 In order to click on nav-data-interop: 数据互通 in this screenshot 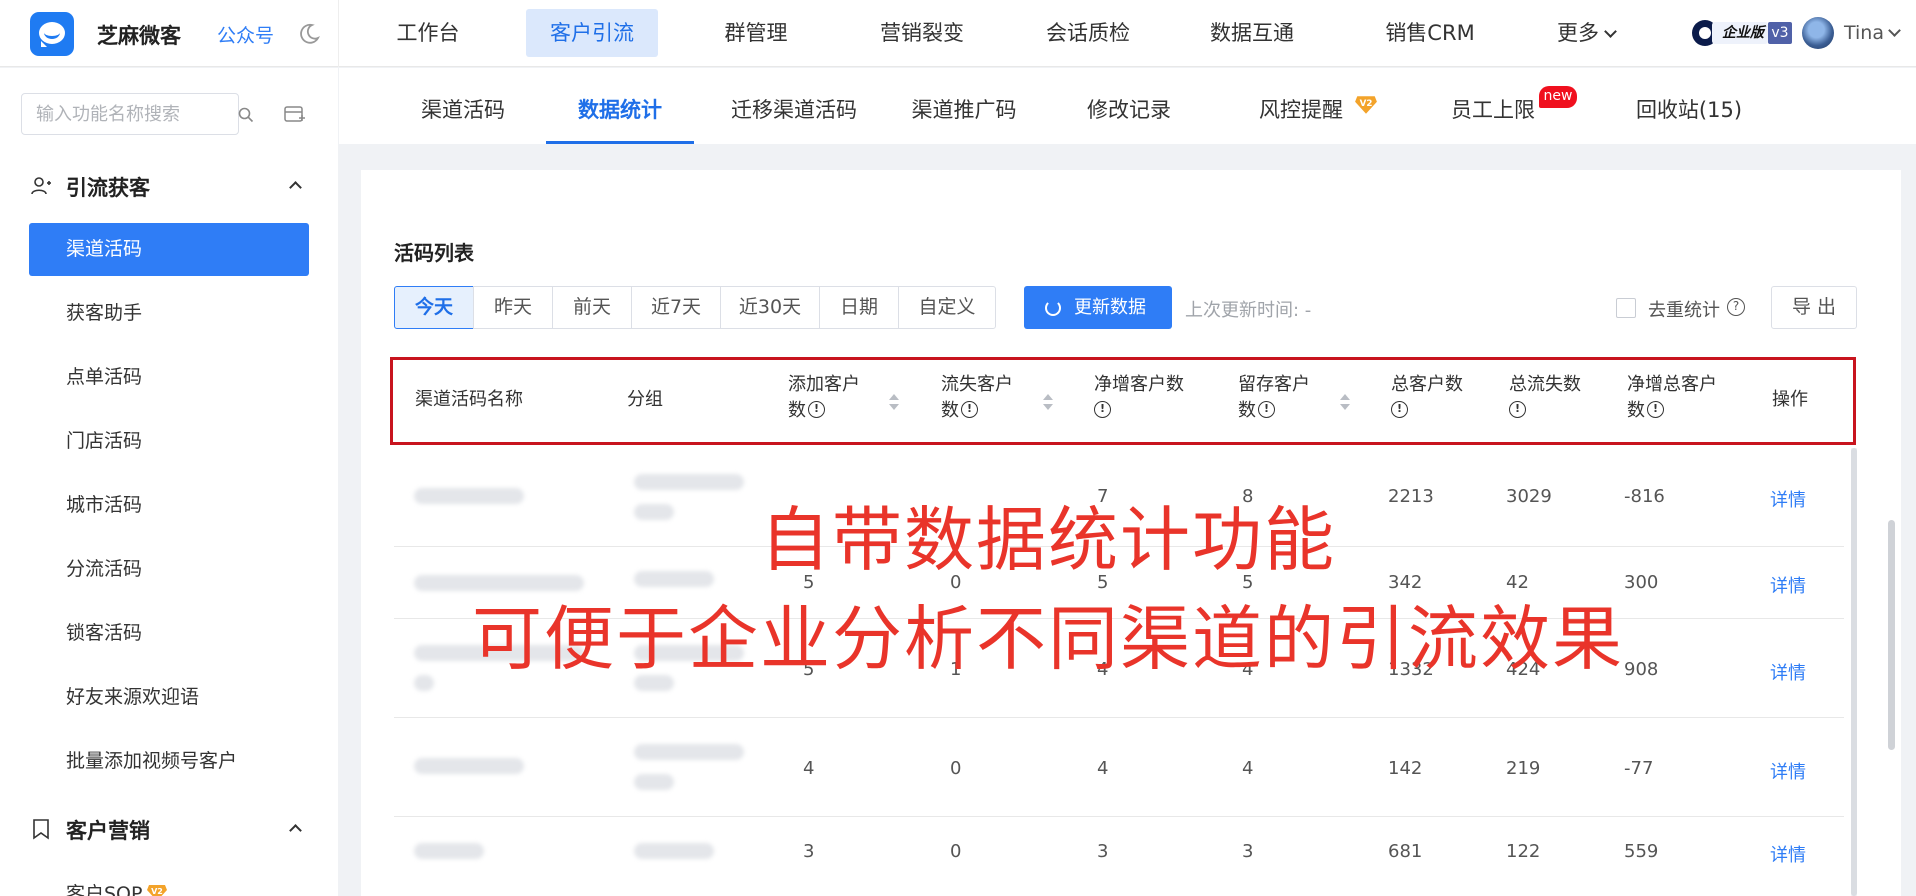, I will do `click(1252, 33)`.